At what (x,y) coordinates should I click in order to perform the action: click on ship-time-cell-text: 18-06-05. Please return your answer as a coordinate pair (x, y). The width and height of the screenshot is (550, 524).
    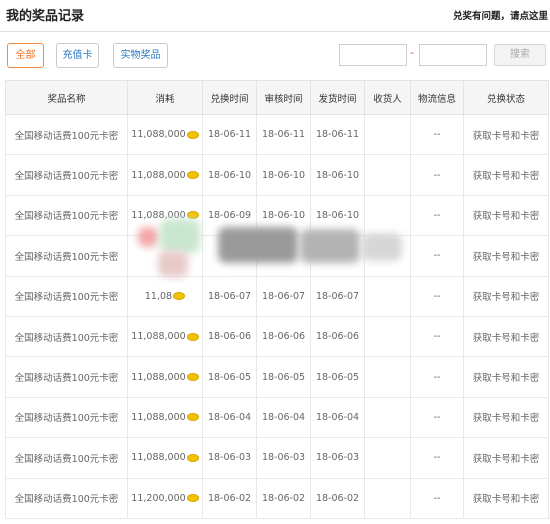
    Looking at the image, I should click on (337, 377).